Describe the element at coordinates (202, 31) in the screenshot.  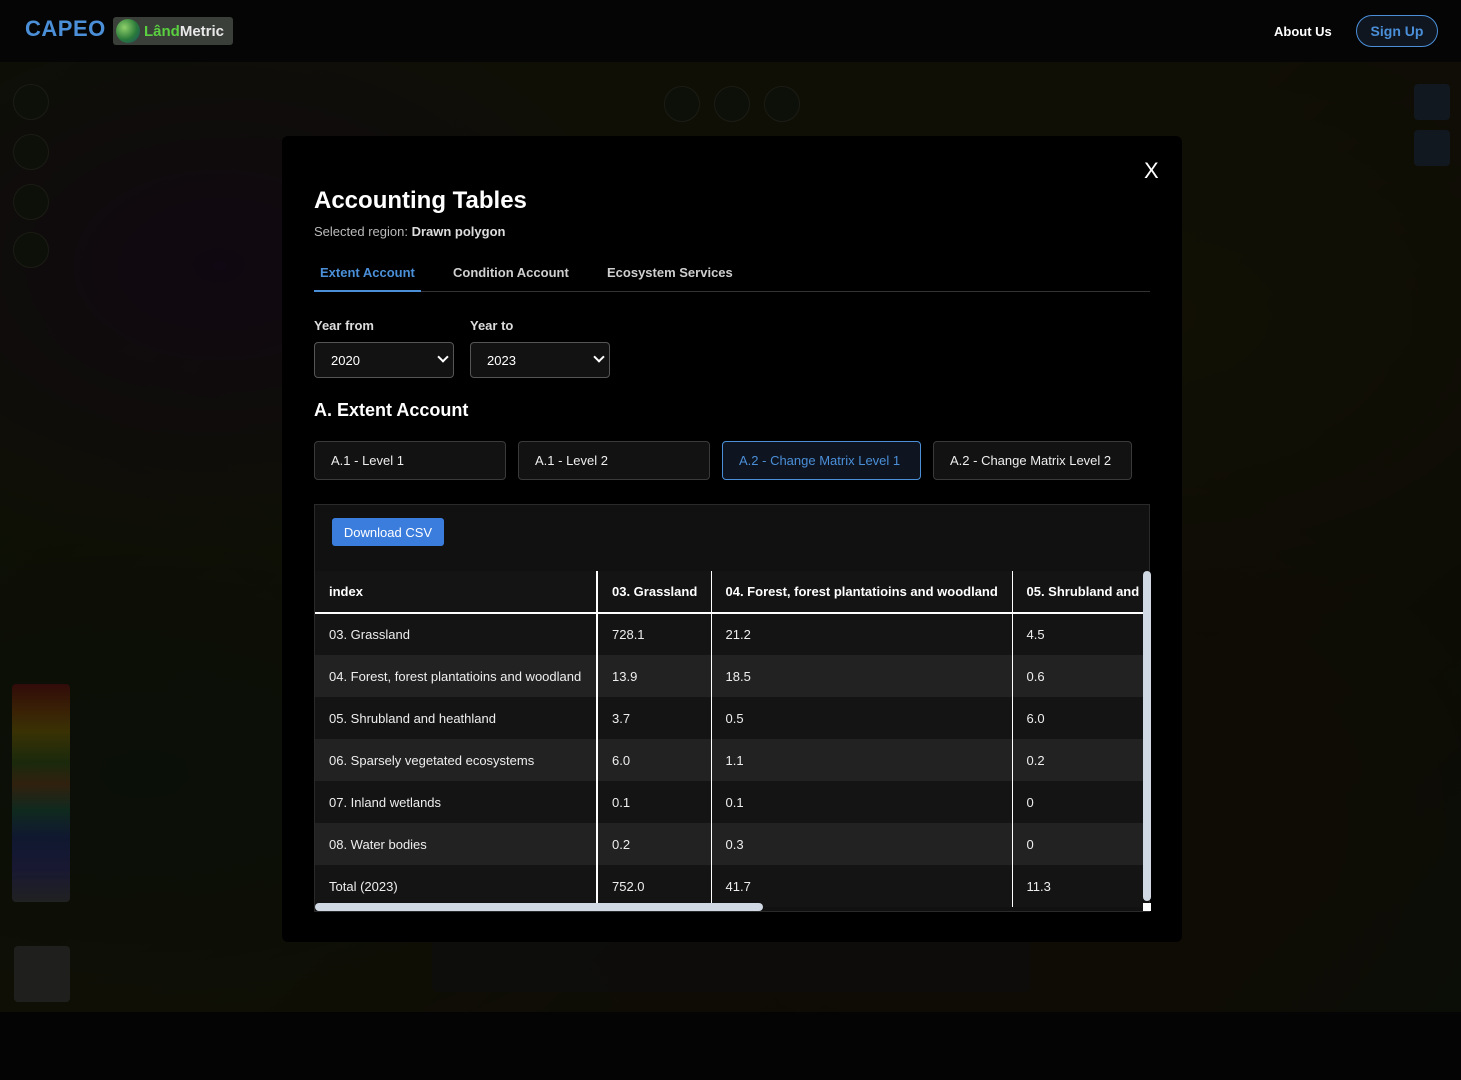
I see `logo-text-part2: Metric` at that location.